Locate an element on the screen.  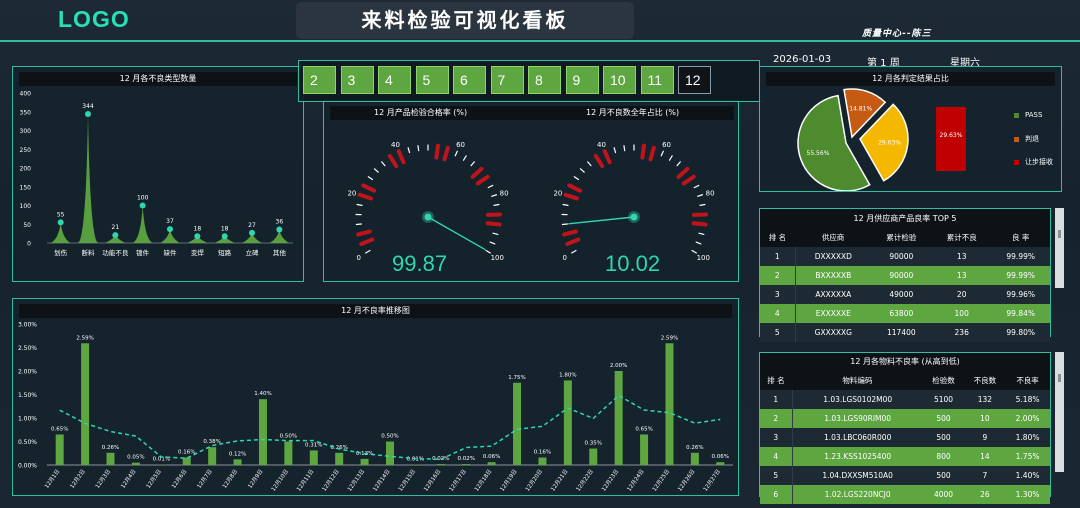
supplier-scrollbar is located at coordinates (1059, 248).